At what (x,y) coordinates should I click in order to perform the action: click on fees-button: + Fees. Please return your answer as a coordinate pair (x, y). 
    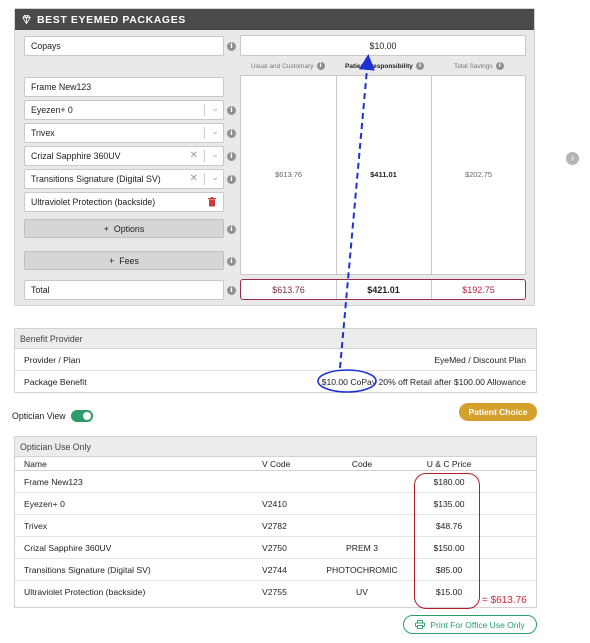
    Looking at the image, I should click on (124, 260).